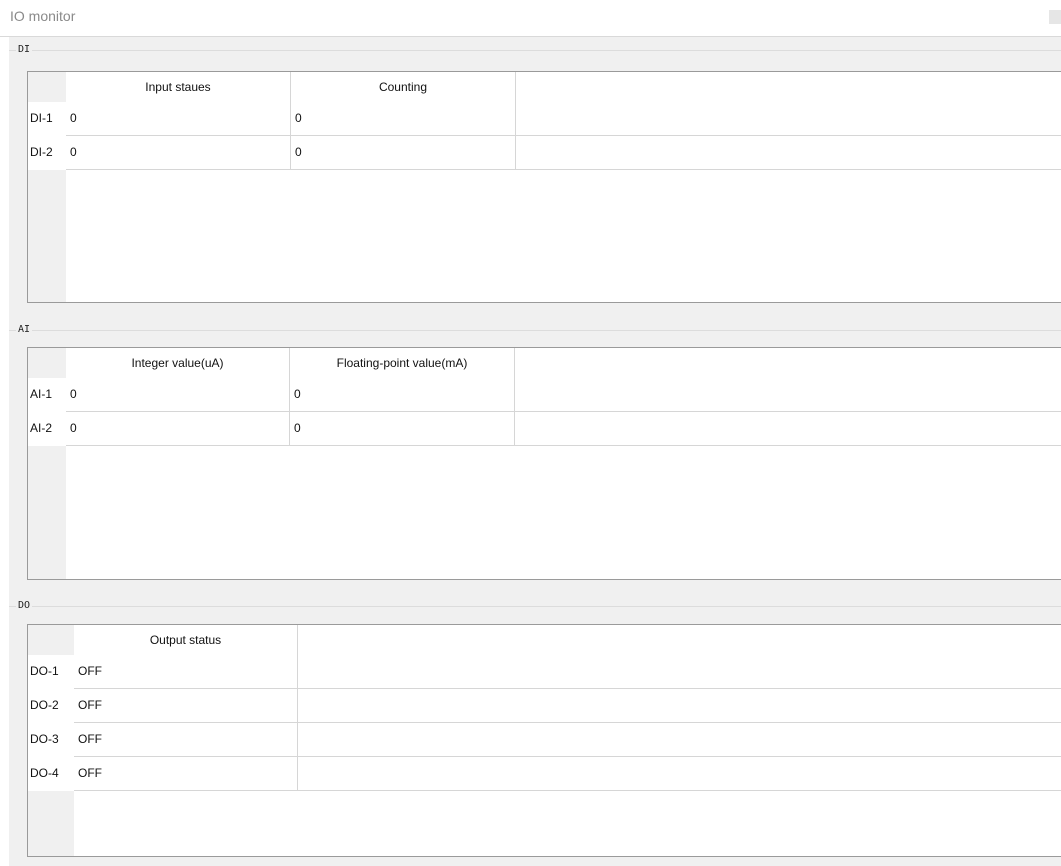 The height and width of the screenshot is (866, 1061). Describe the element at coordinates (788, 153) in the screenshot. I see `di-2-filler-cell` at that location.